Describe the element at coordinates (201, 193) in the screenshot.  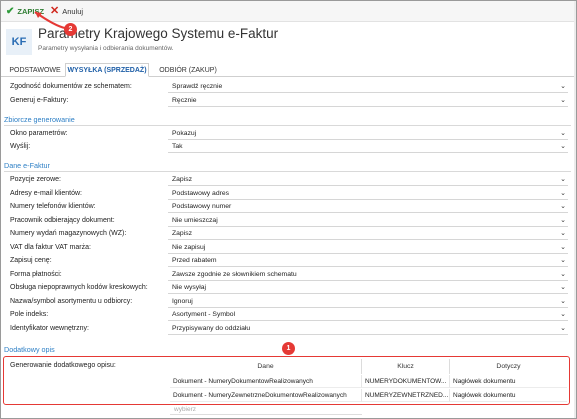
I see `select-value: Podstawowy adres` at that location.